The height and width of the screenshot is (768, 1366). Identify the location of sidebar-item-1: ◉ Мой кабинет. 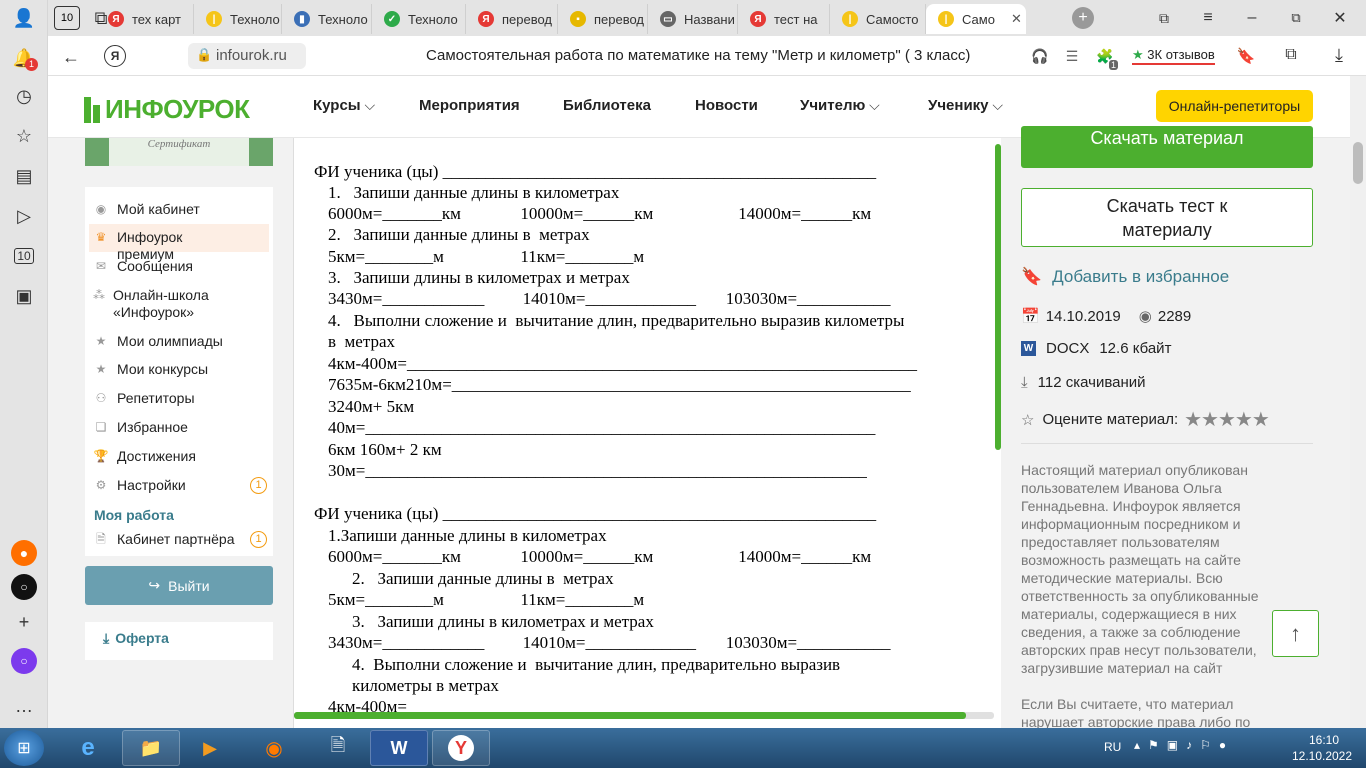
(168, 209).